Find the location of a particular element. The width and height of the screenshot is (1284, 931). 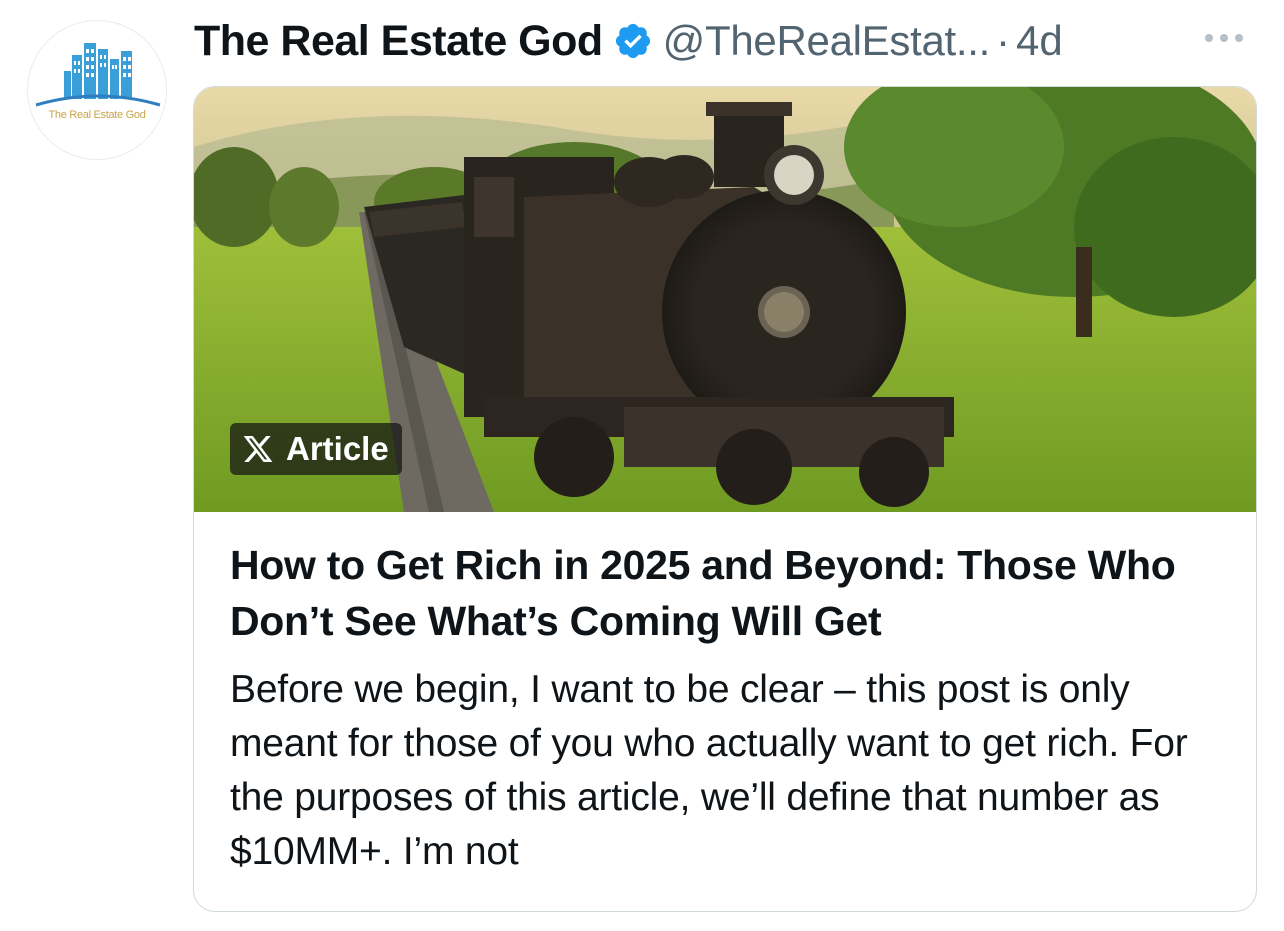

avatar-caption: The Real Estate God is located at coordinates (97, 115).